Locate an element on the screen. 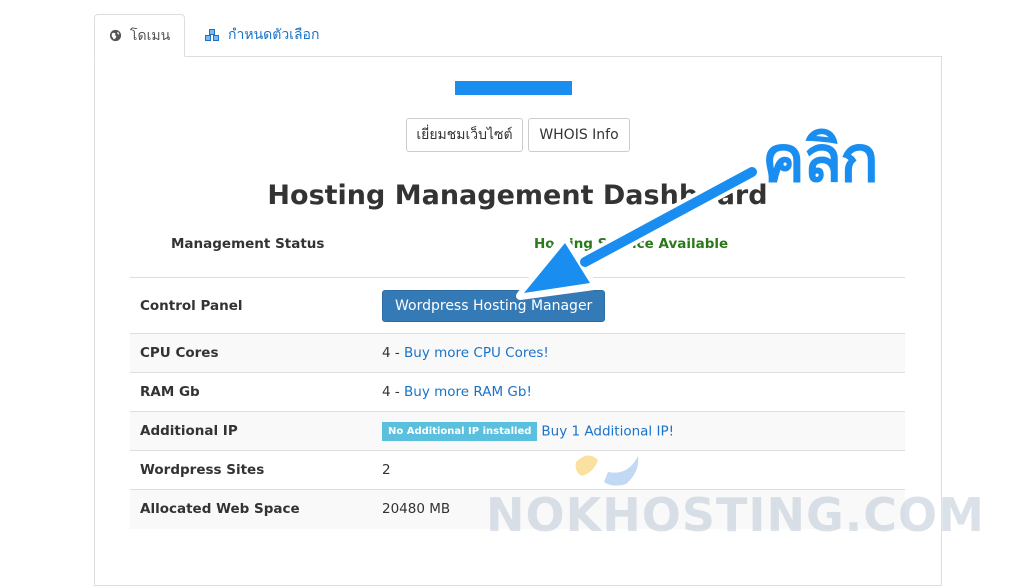  tab-bar: โดเมน กำหนดตัวเลือก is located at coordinates (518, 35).